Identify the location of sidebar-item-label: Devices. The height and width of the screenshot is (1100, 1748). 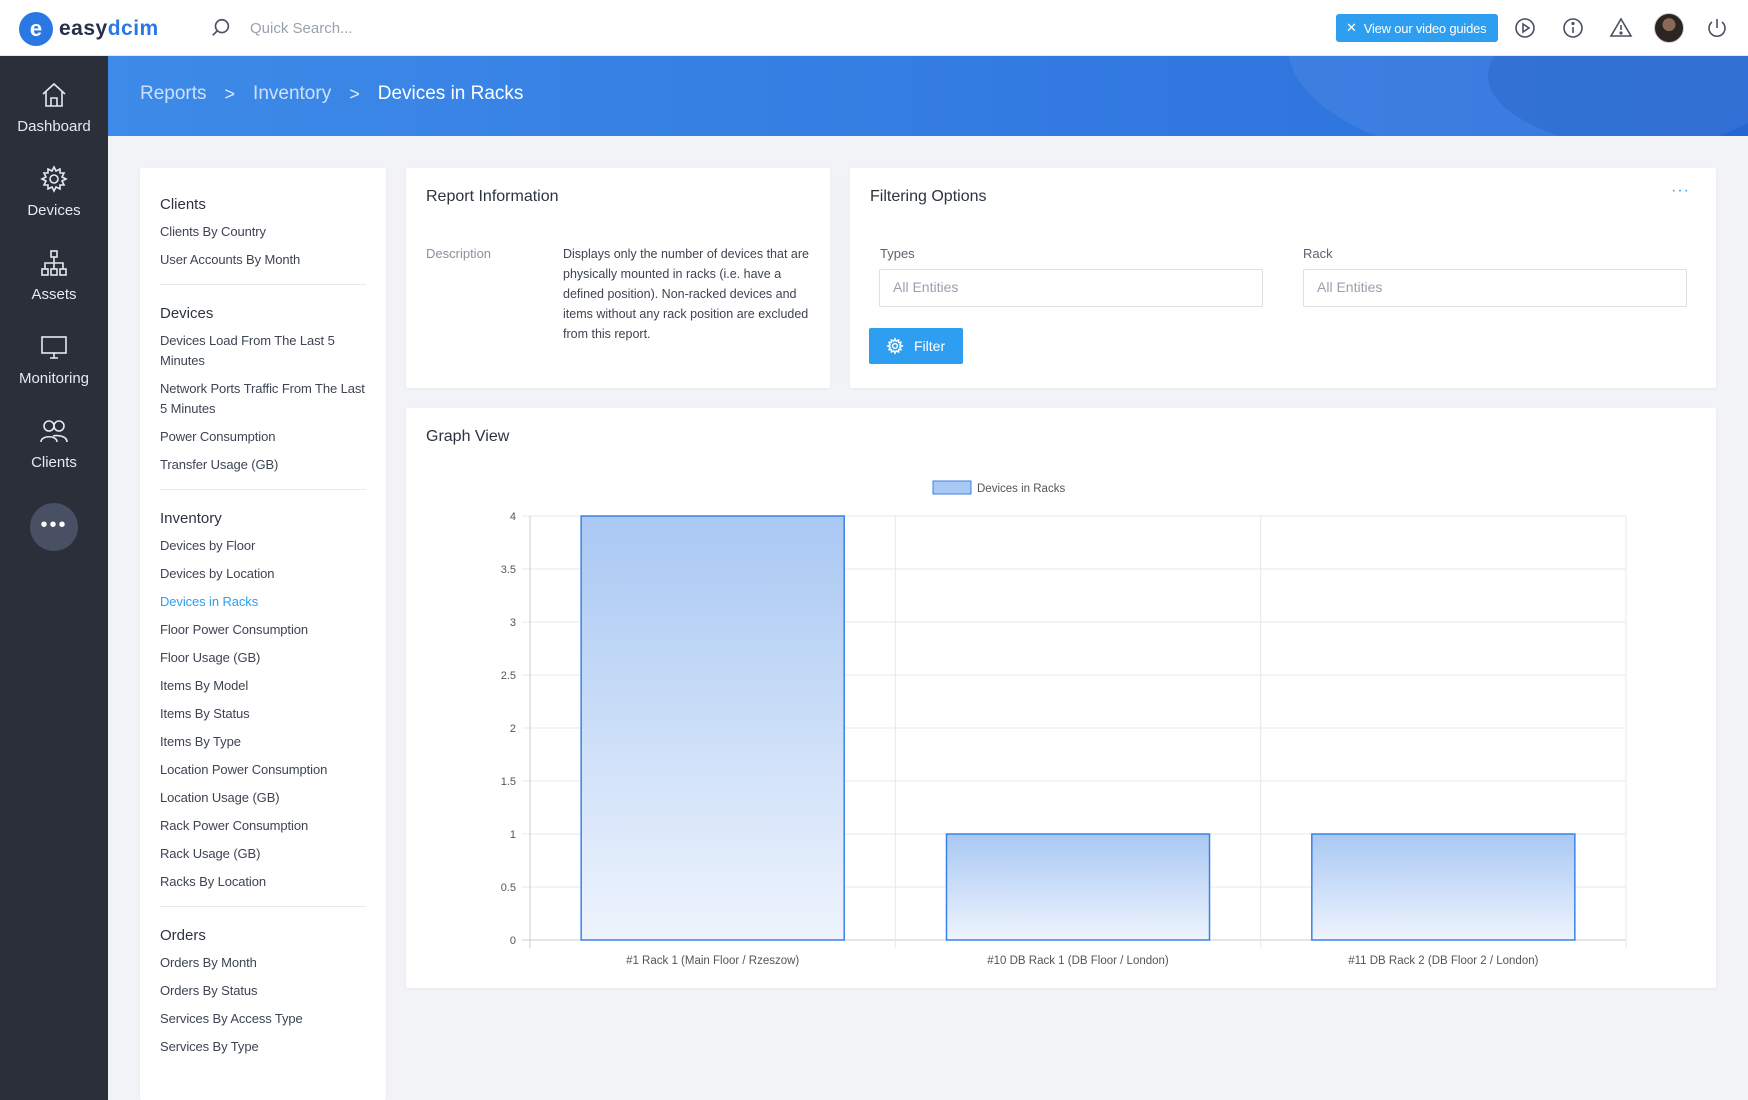
(54, 210).